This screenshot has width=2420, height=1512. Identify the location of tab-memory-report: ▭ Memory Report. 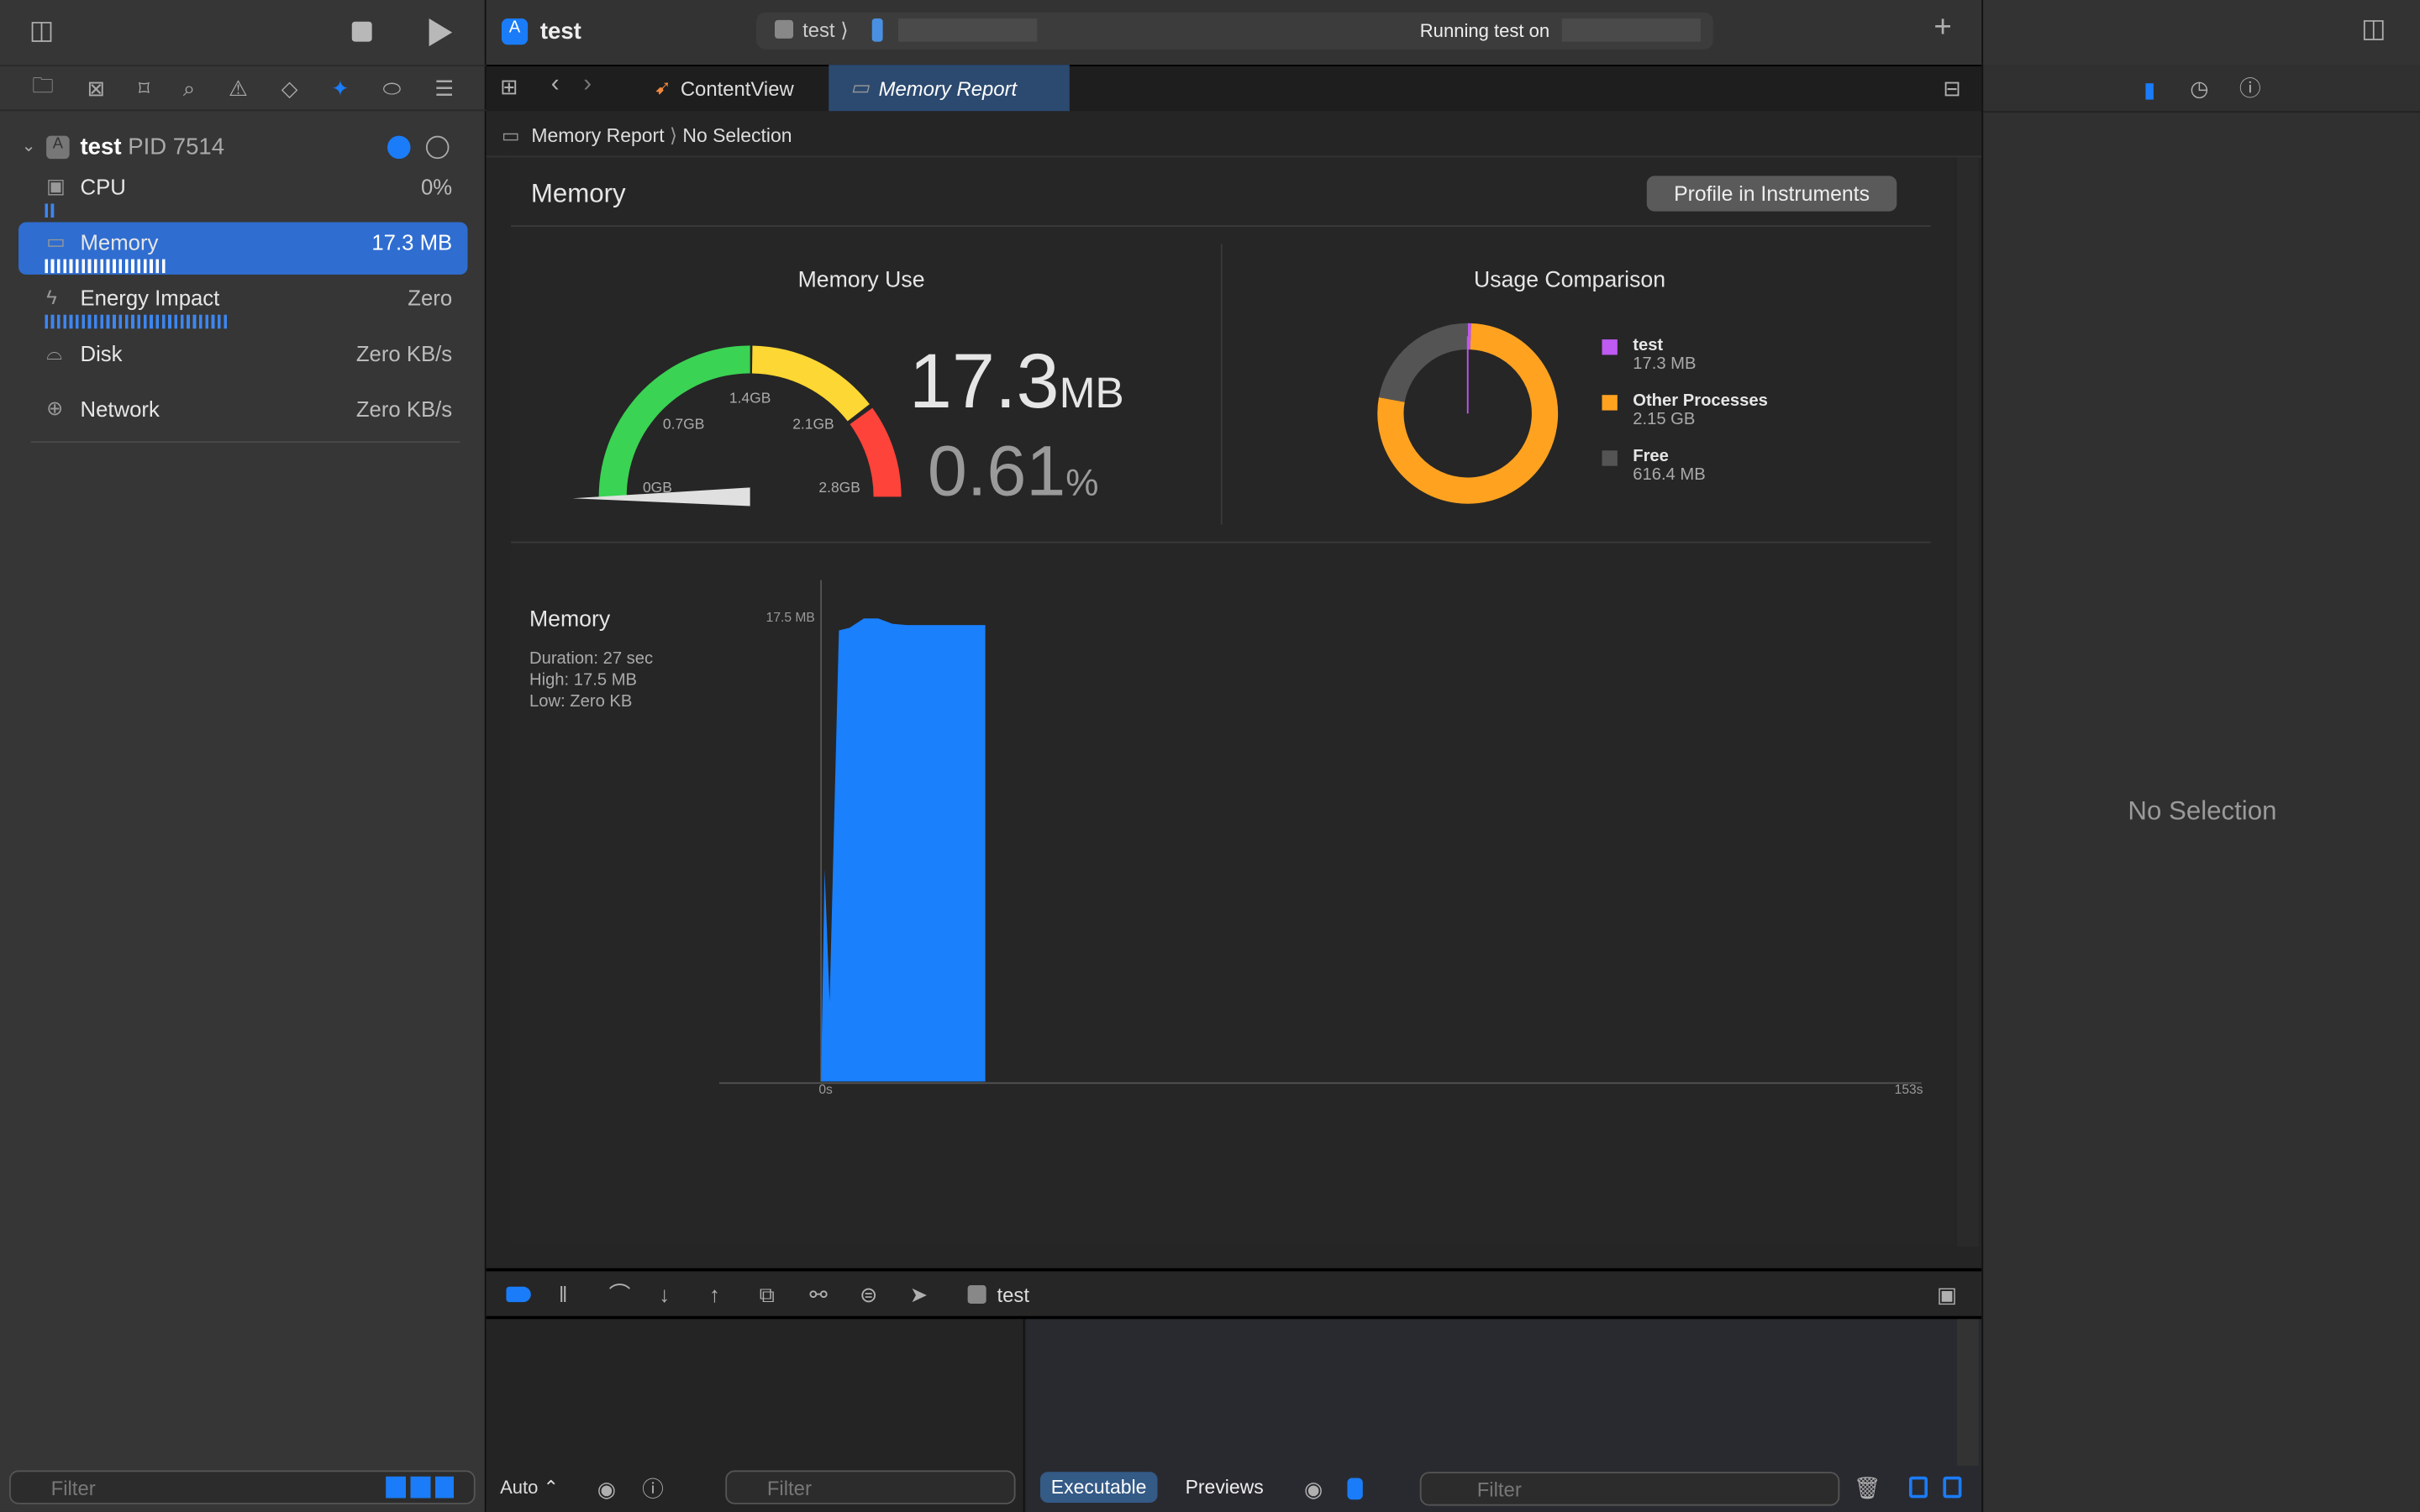
(950, 88).